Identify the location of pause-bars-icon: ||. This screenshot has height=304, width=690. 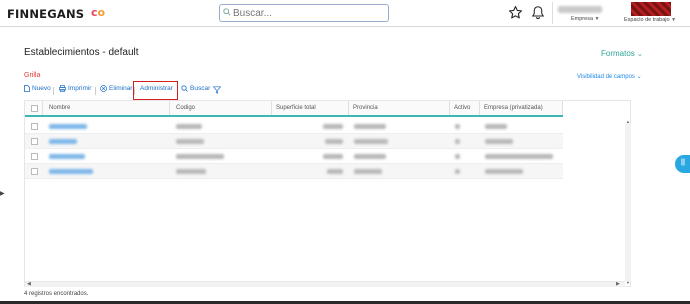
(683, 162).